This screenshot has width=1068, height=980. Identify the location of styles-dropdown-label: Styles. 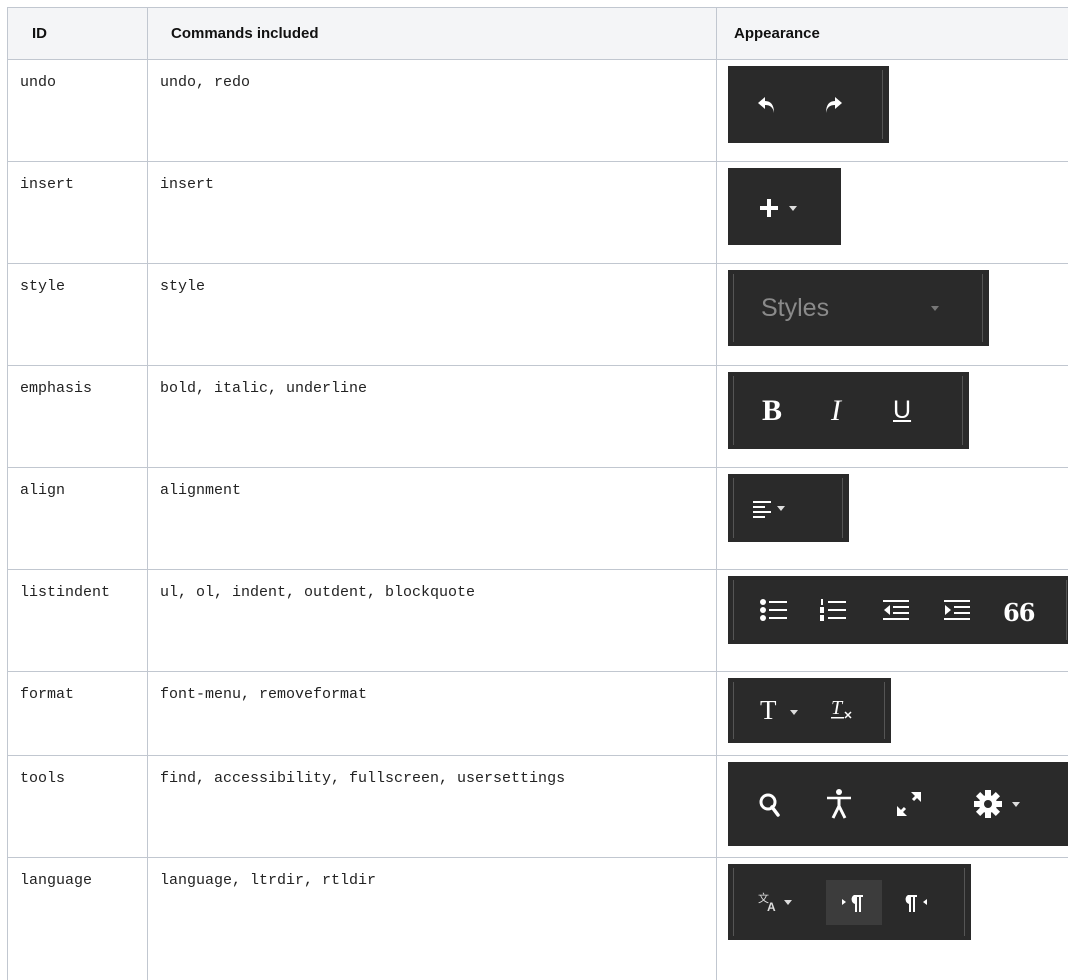
(795, 308).